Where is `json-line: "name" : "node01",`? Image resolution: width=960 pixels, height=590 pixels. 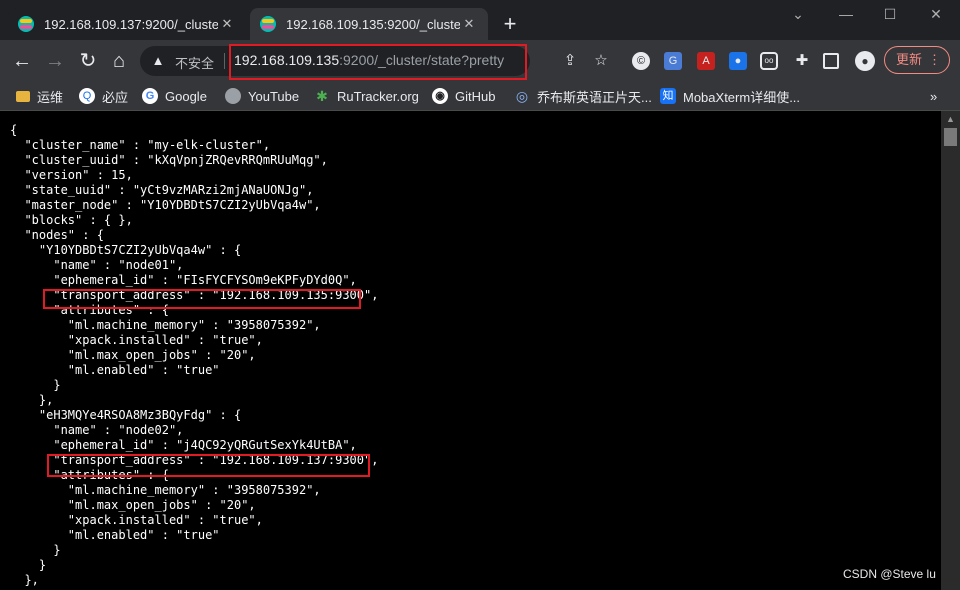
json-line: "name" : "node01", is located at coordinates (118, 265).